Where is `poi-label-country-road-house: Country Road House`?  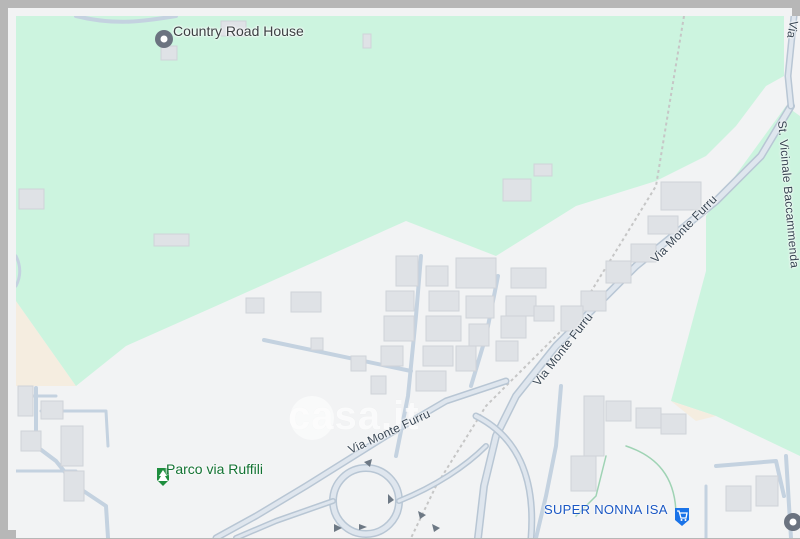
poi-label-country-road-house: Country Road House is located at coordinates (238, 31).